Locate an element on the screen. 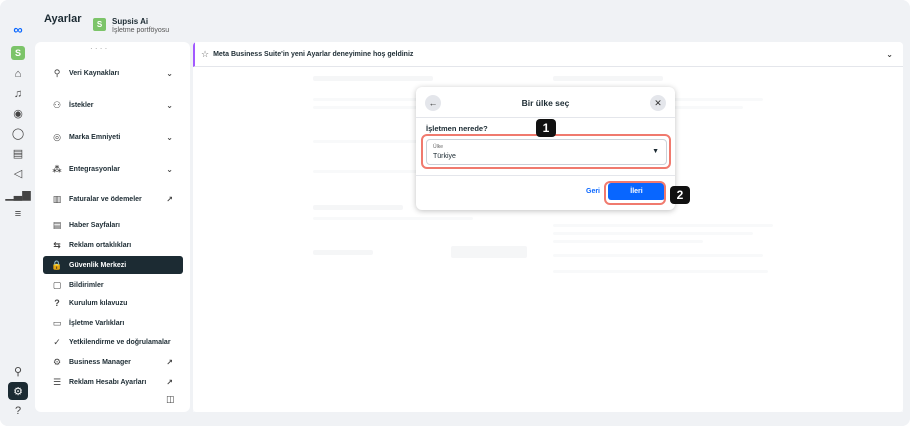  close-icon: ✕ is located at coordinates (658, 103).